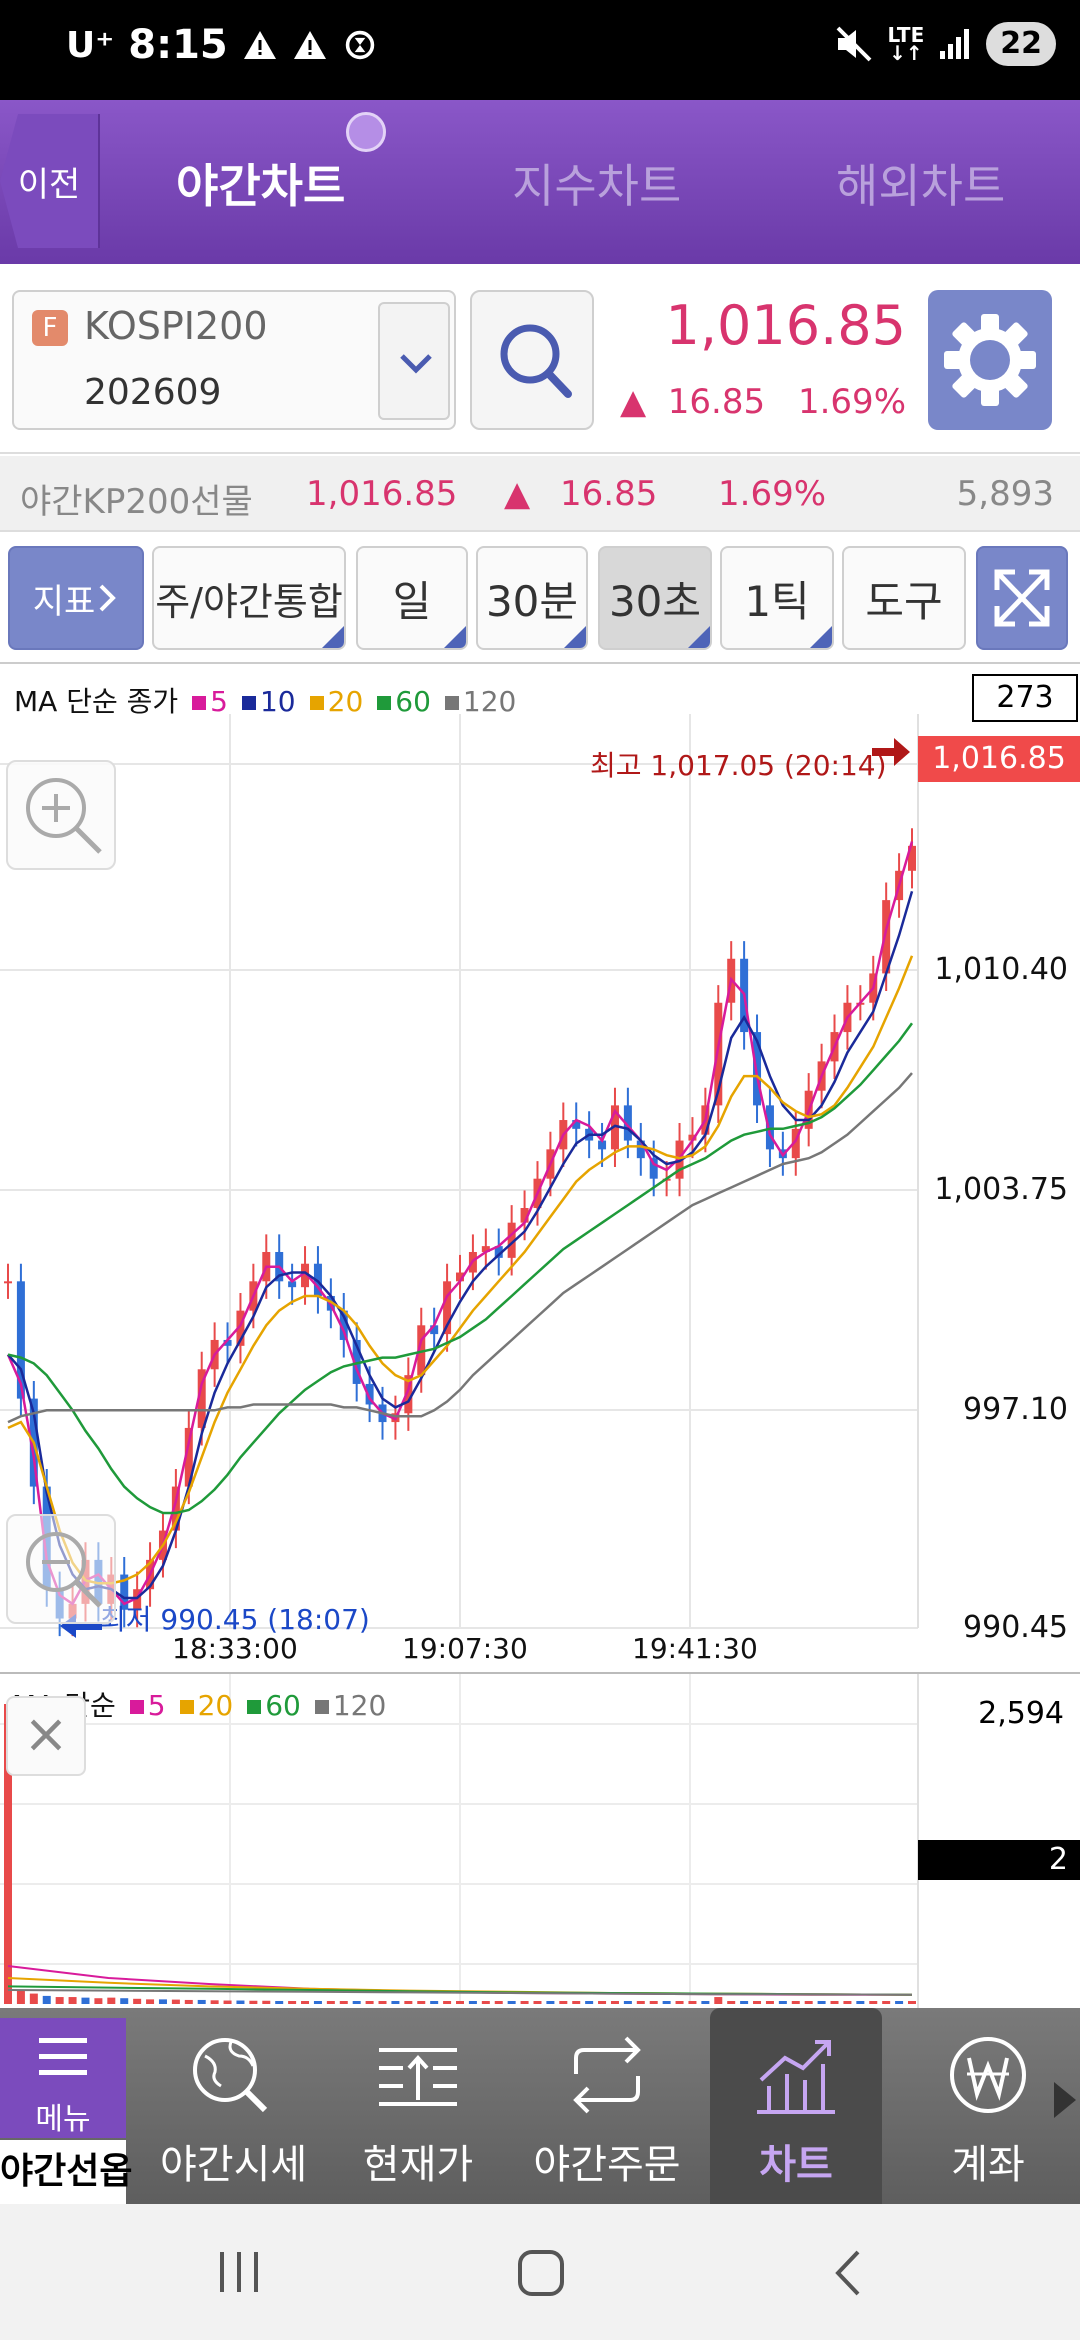  I want to click on nav-menu: 메뉴 야간선옵, so click(66, 2106).